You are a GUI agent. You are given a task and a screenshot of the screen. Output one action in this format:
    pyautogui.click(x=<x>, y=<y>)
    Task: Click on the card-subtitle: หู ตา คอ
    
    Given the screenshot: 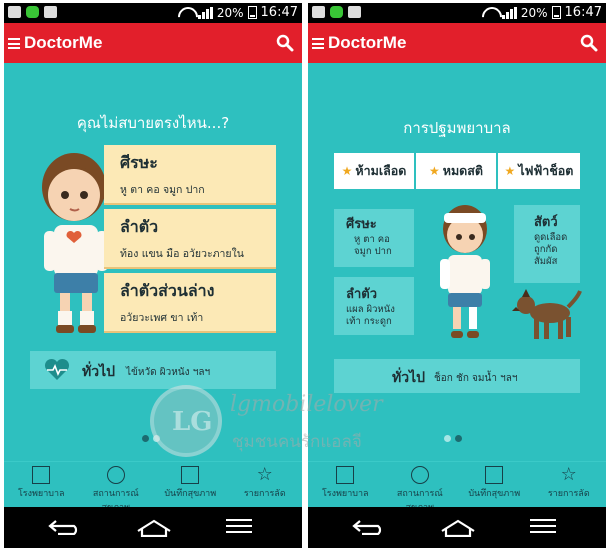 What is the action you would take?
    pyautogui.click(x=372, y=239)
    